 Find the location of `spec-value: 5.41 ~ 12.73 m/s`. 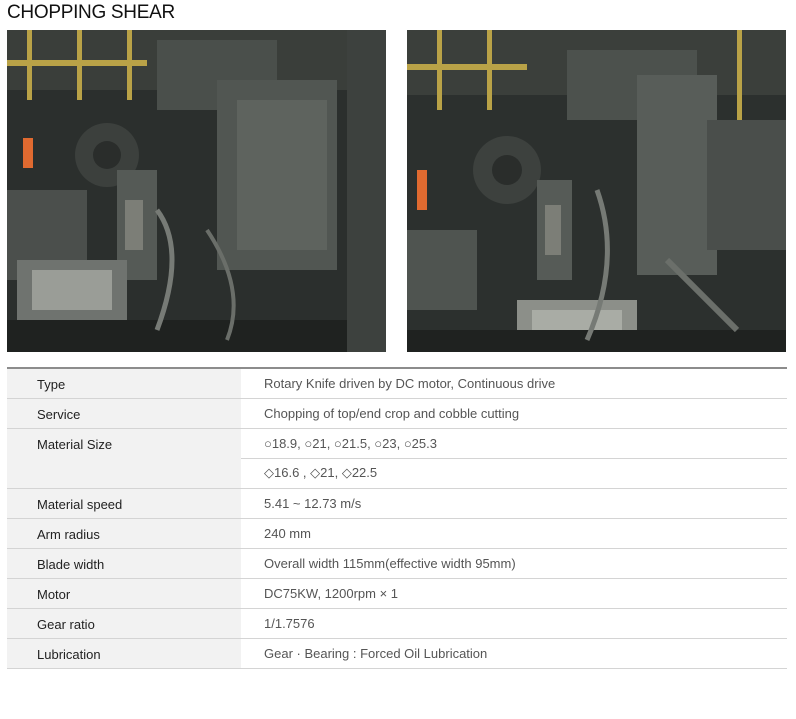

spec-value: 5.41 ~ 12.73 m/s is located at coordinates (514, 503).